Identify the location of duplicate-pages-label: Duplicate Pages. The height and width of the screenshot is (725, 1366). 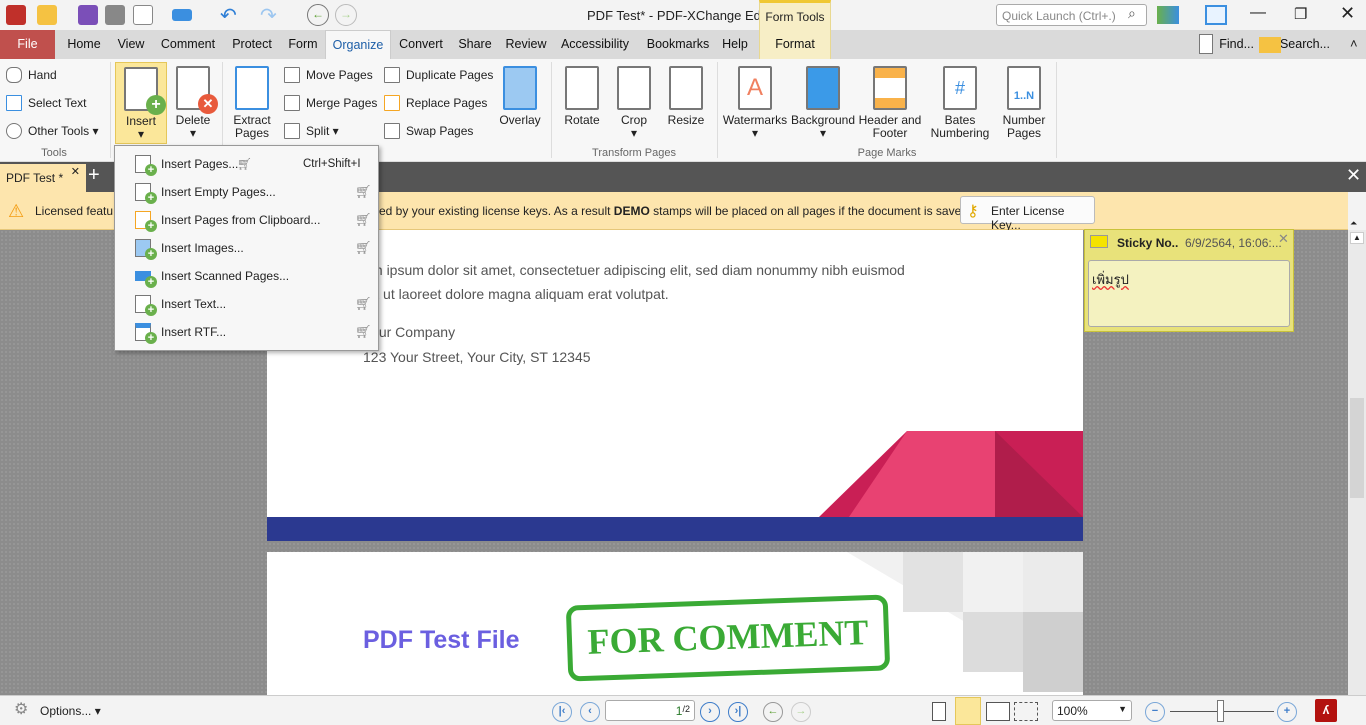
(450, 75).